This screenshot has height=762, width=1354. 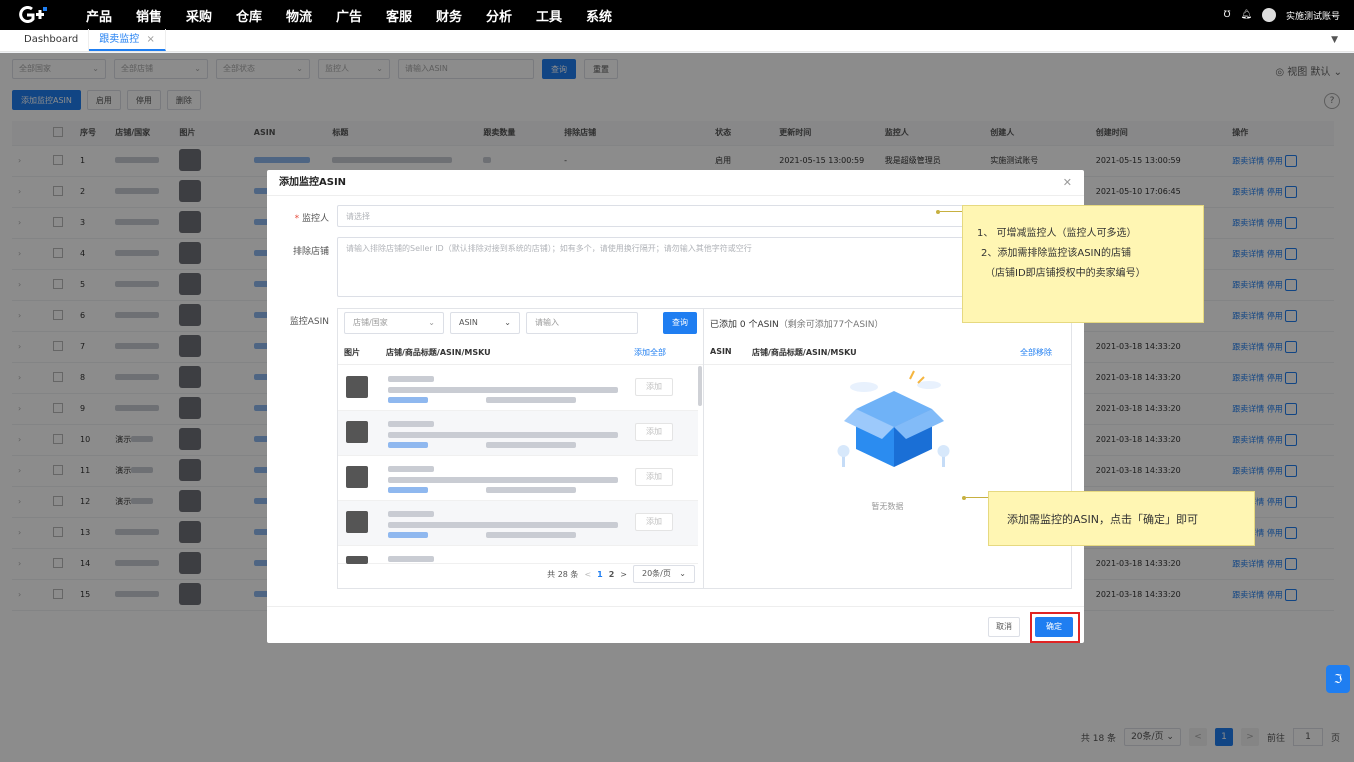 What do you see at coordinates (1055, 627) in the screenshot?
I see `confirm-highlight-frame` at bounding box center [1055, 627].